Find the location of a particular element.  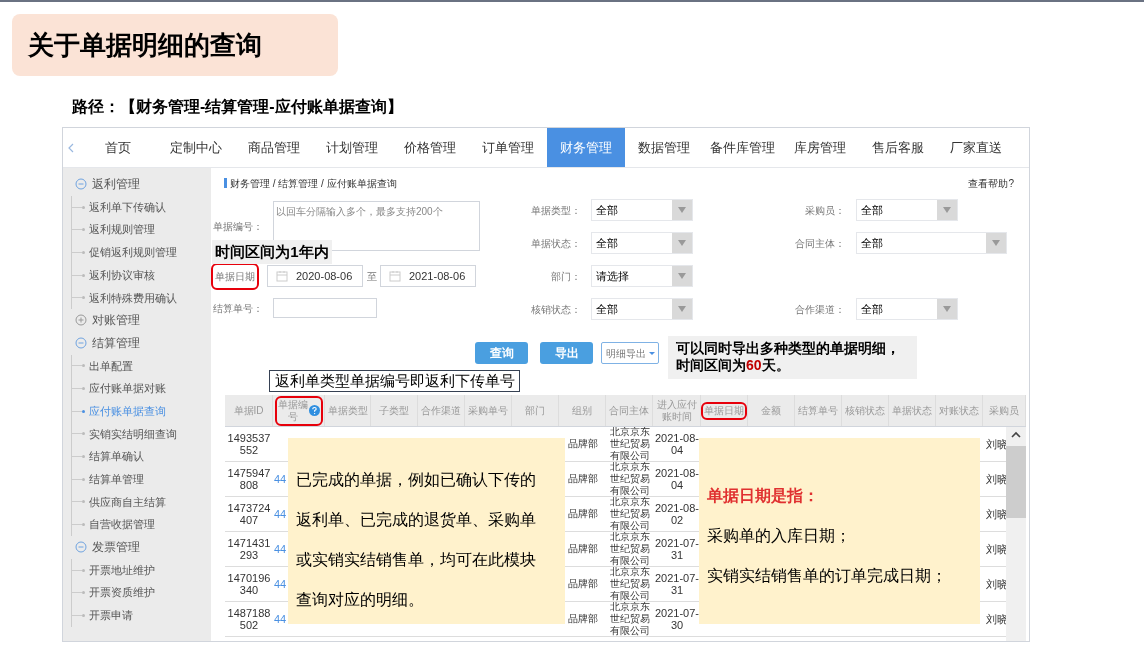

field-label: 核销状态： is located at coordinates (556, 309).